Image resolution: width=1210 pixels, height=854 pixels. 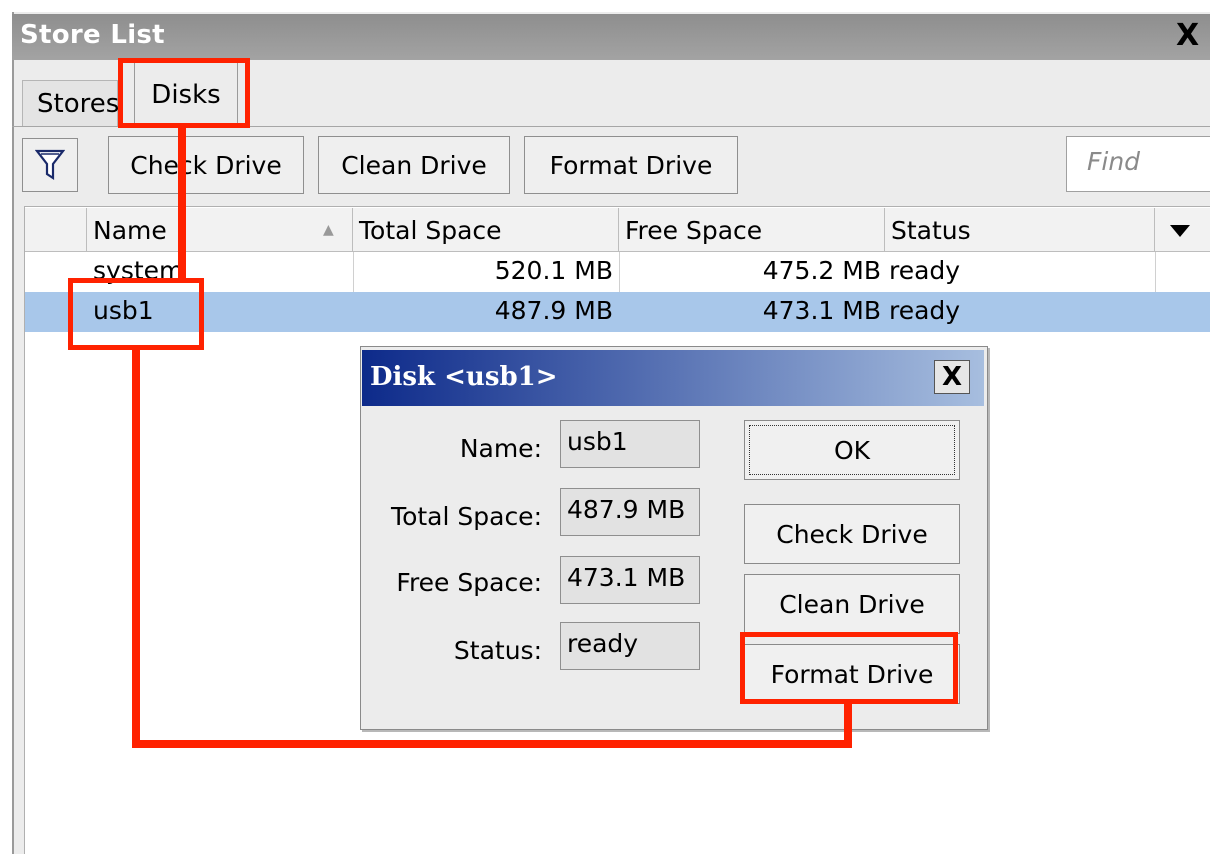 I want to click on column-header-name-label: Name, so click(x=130, y=230).